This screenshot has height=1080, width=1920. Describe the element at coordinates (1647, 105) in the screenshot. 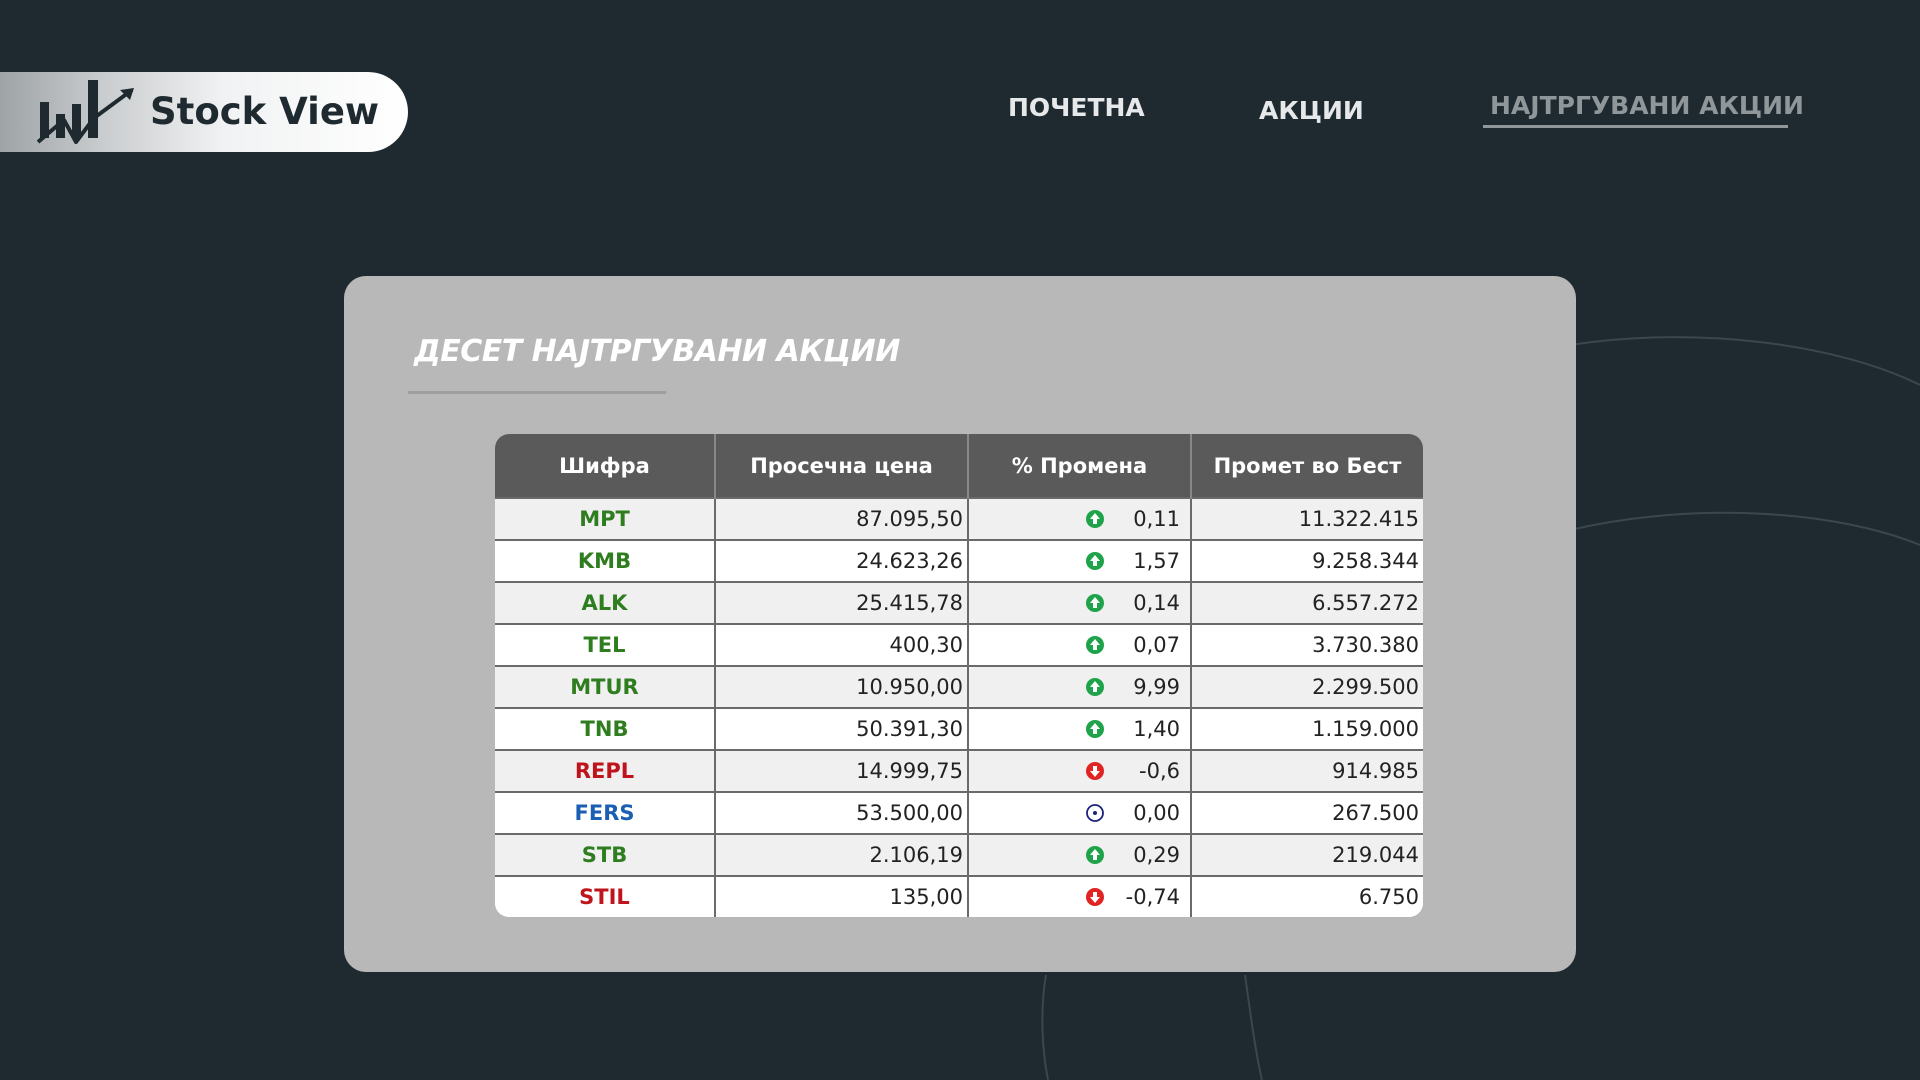

I see `nav-most-traded: НАЈТРГУВАНИ АКЦИИ` at that location.